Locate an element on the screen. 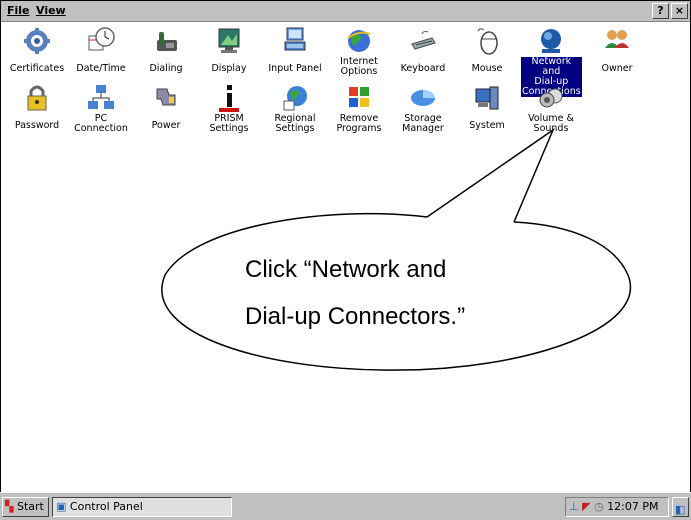 This screenshot has width=691, height=520. control-panel-item-mouse: Mouse is located at coordinates (487, 50).